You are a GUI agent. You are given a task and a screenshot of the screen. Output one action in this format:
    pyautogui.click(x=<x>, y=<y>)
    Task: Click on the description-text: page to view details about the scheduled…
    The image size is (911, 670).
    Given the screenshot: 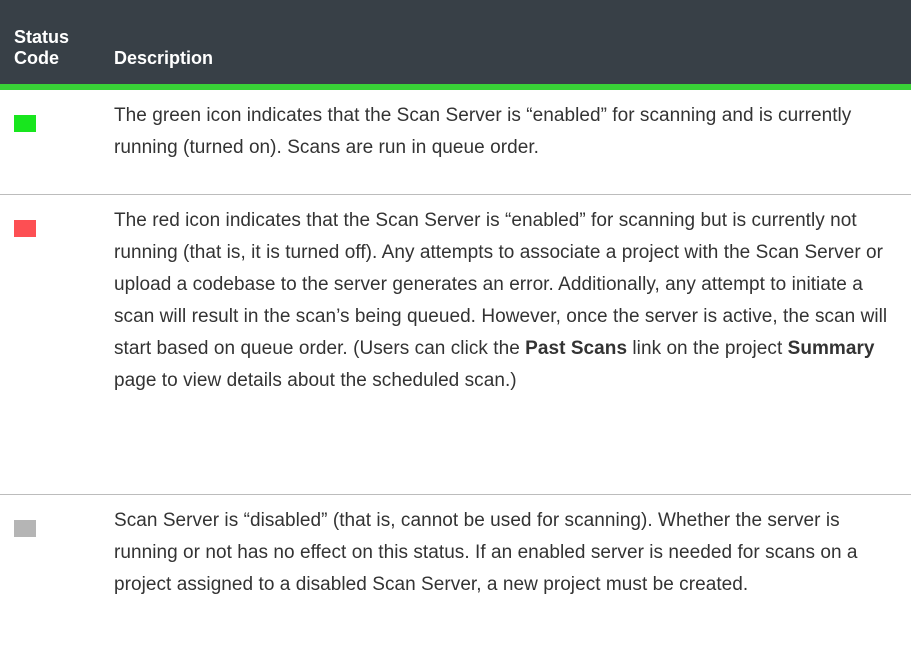 What is the action you would take?
    pyautogui.click(x=315, y=380)
    